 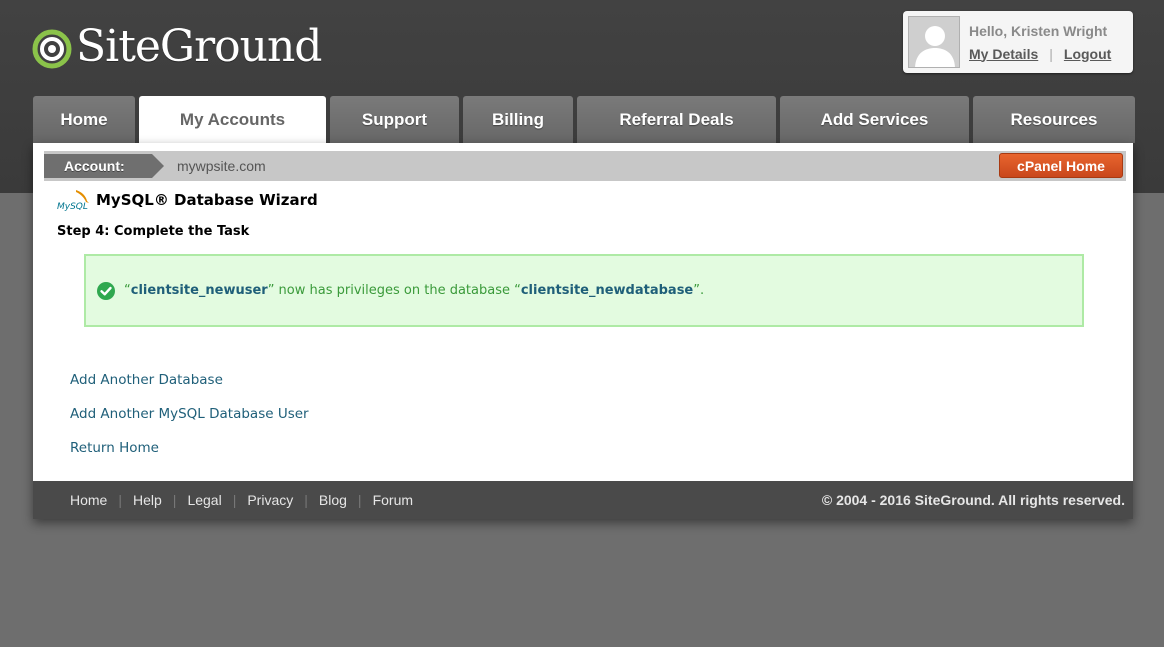 What do you see at coordinates (1003, 54) in the screenshot?
I see `my-details-link: My Details` at bounding box center [1003, 54].